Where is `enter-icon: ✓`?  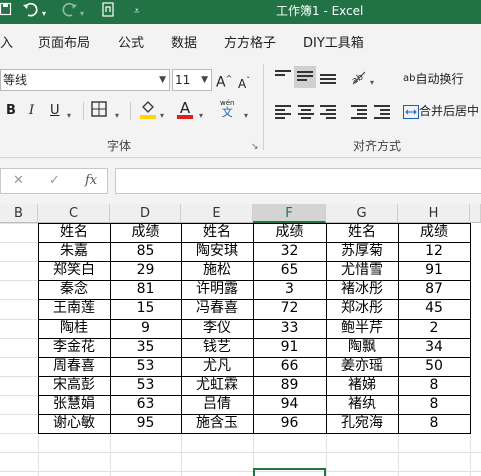
enter-icon: ✓ is located at coordinates (54, 180).